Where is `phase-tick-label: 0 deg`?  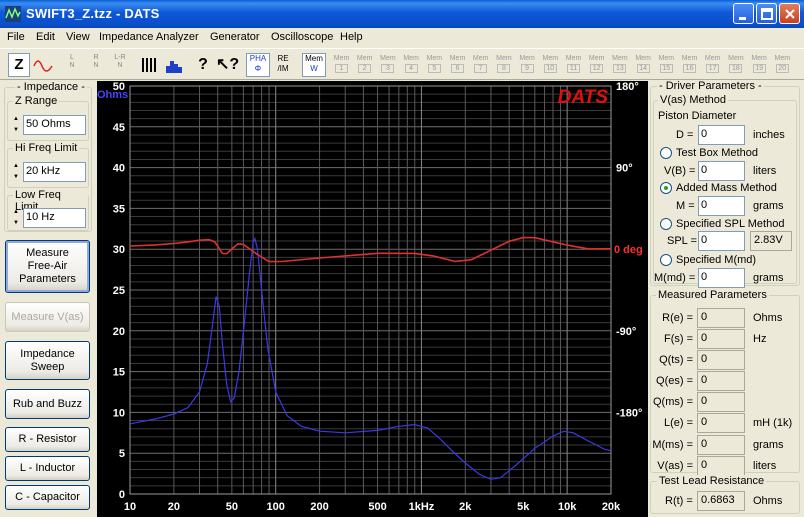
phase-tick-label: 0 deg is located at coordinates (628, 250).